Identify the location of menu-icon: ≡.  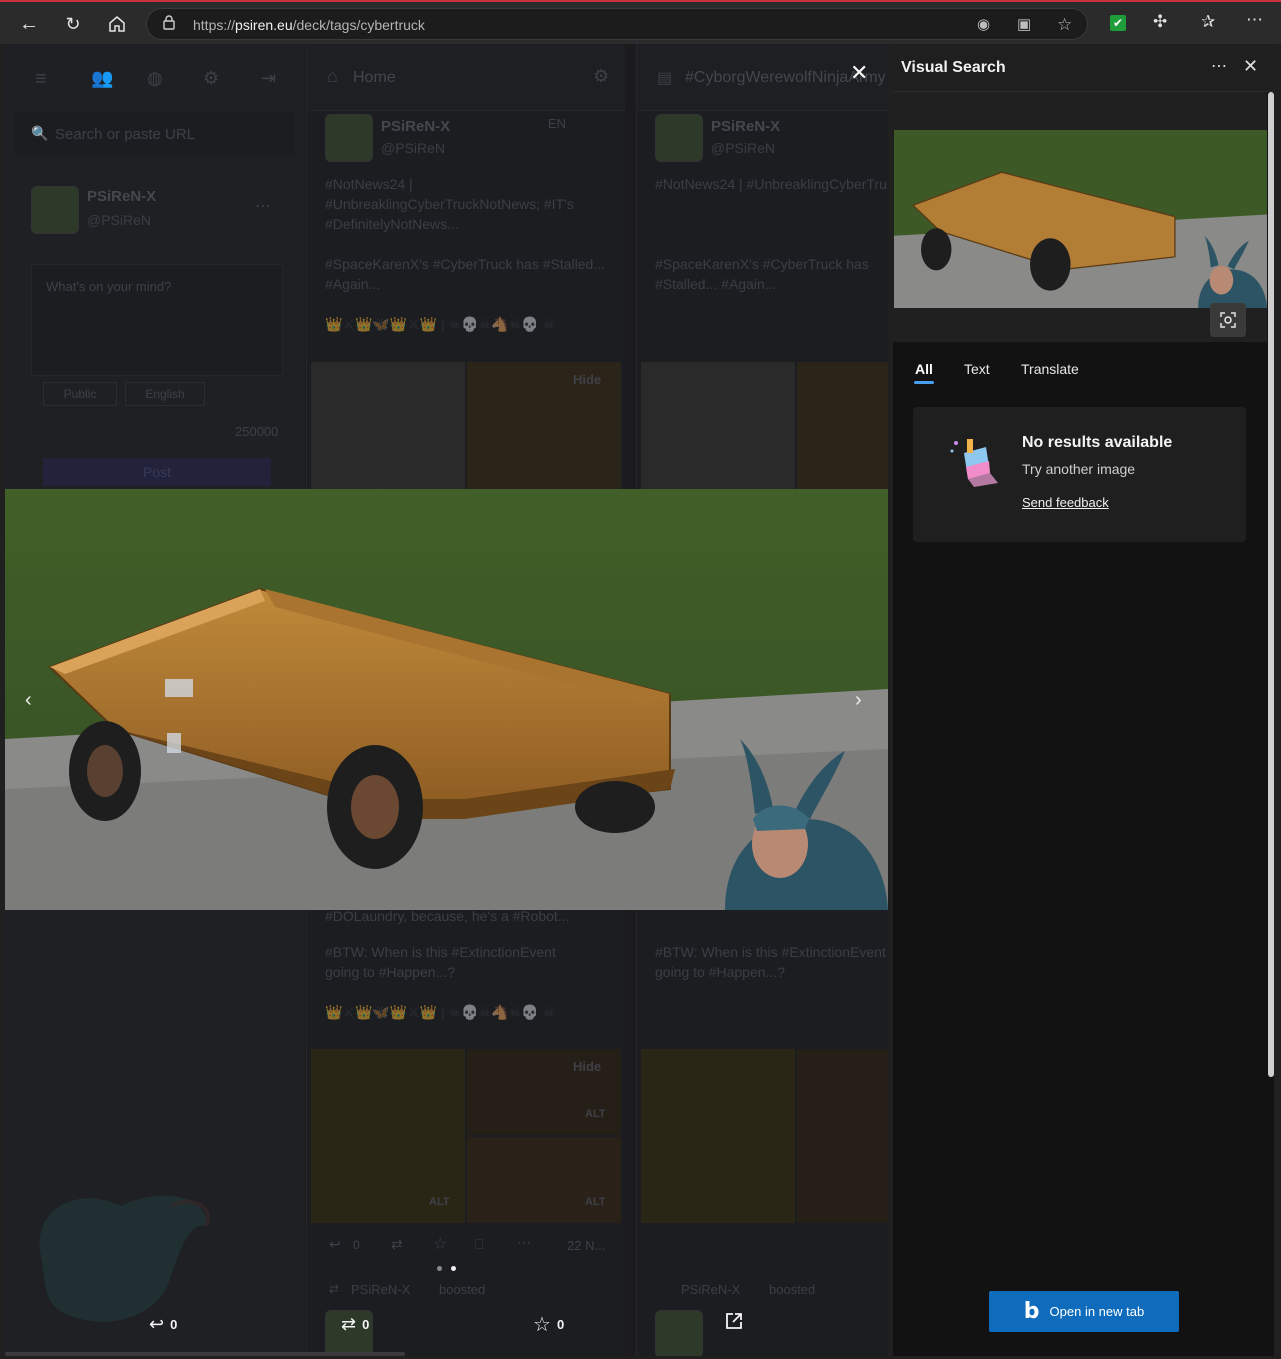
(41, 79).